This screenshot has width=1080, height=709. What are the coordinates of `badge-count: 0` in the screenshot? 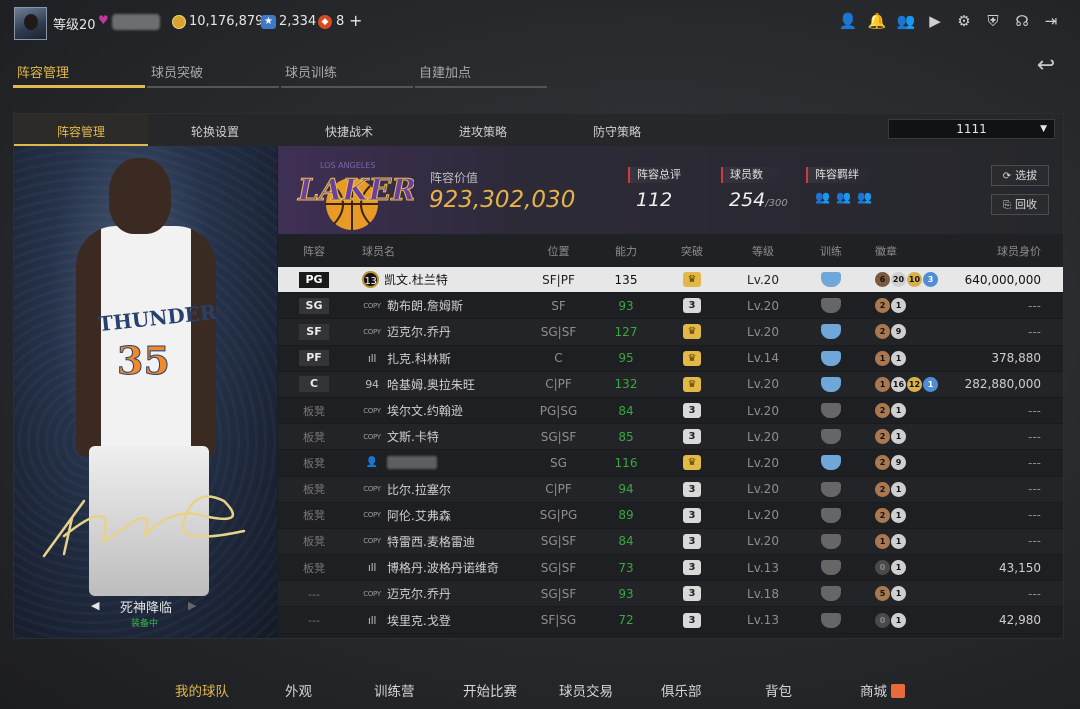 It's located at (882, 568).